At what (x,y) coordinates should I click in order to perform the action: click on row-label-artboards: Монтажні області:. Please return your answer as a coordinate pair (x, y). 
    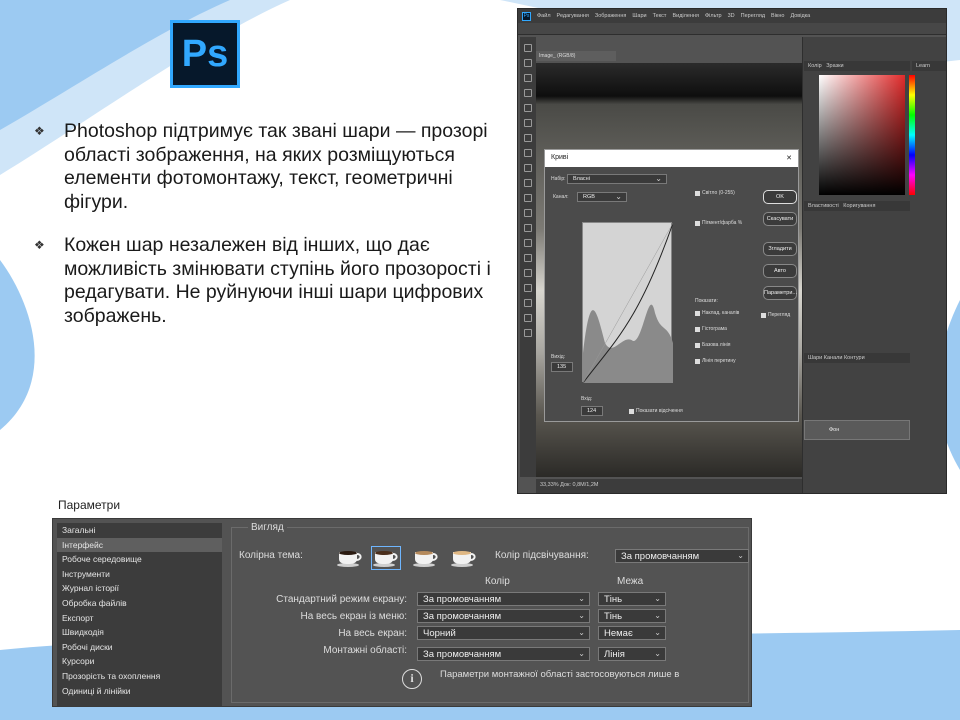
    Looking at the image, I should click on (365, 650).